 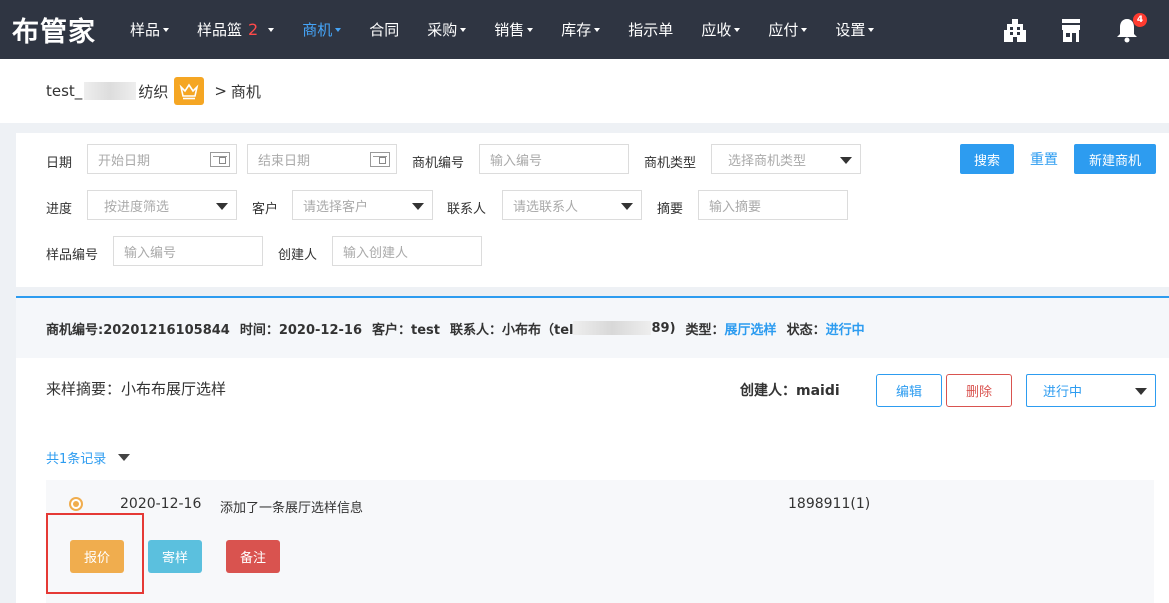 What do you see at coordinates (59, 163) in the screenshot?
I see `date-label: 日期` at bounding box center [59, 163].